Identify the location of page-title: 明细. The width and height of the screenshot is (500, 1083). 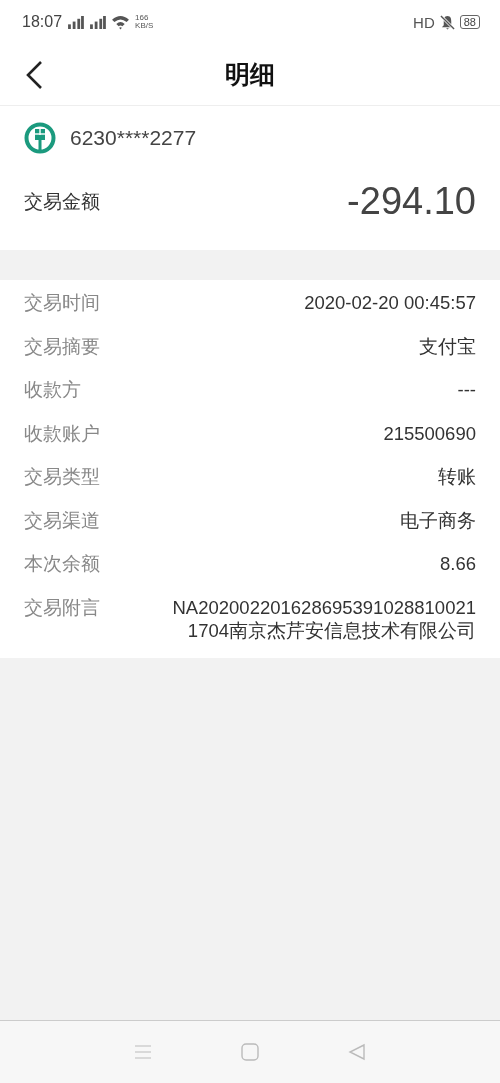
(250, 74).